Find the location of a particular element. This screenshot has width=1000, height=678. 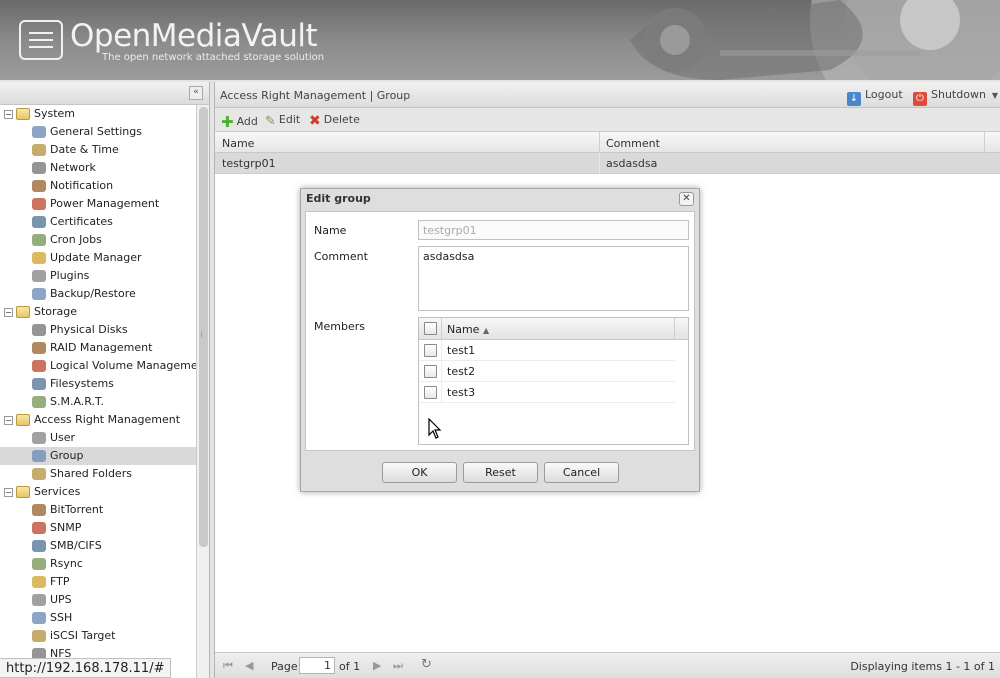

sidebar-item-shared-folders: Shared Folders is located at coordinates (104, 474).